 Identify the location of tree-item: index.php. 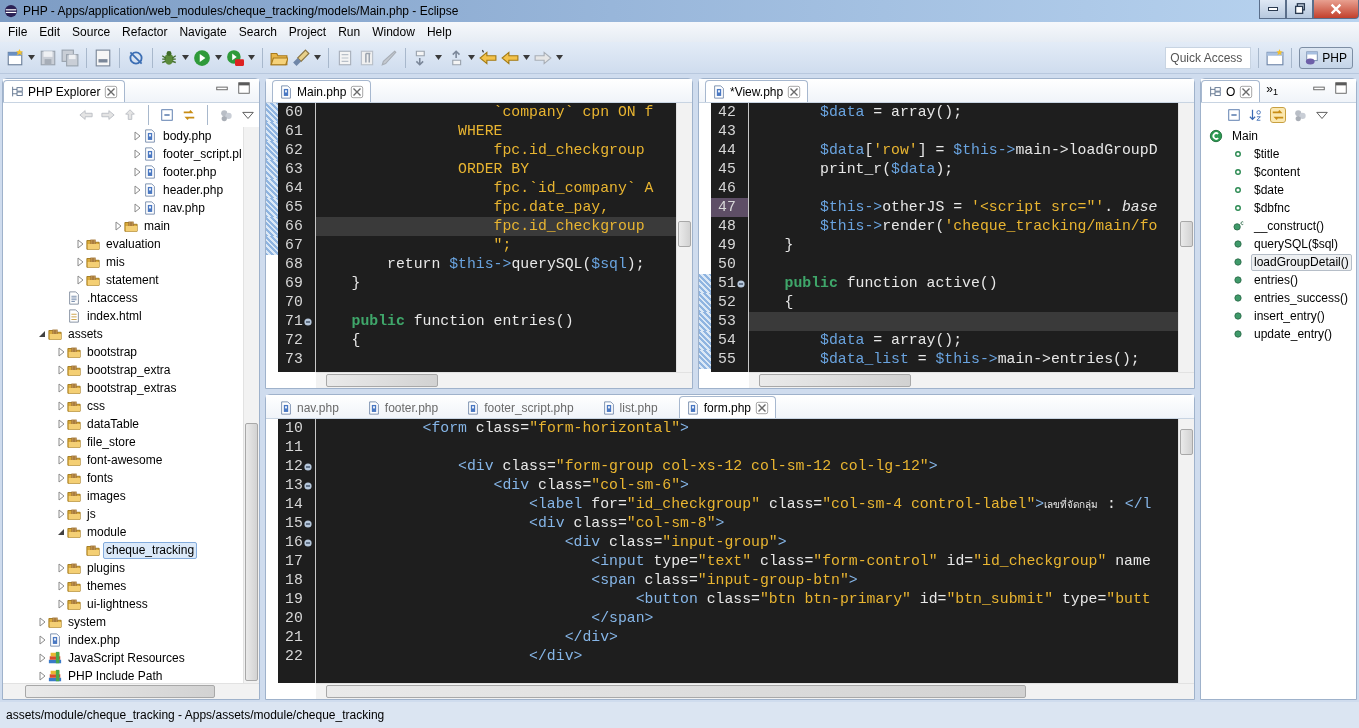
(94, 640).